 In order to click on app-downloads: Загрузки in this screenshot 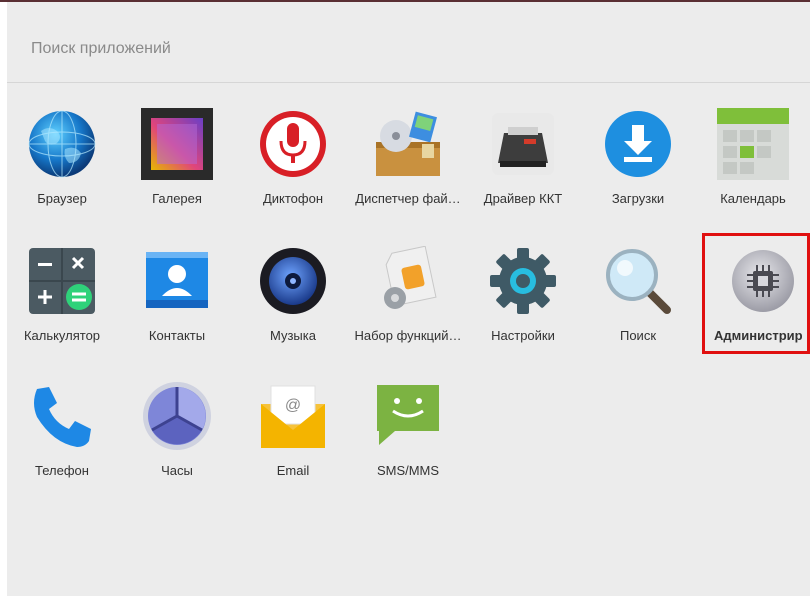, I will do `click(638, 162)`.